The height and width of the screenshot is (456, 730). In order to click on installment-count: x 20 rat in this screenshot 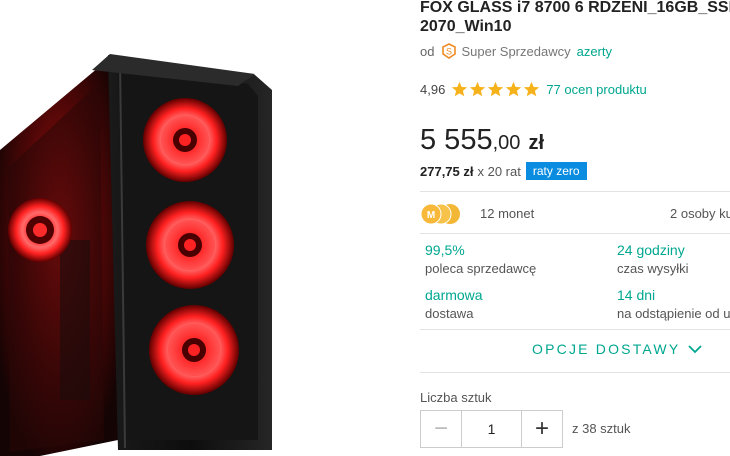, I will do `click(499, 171)`.